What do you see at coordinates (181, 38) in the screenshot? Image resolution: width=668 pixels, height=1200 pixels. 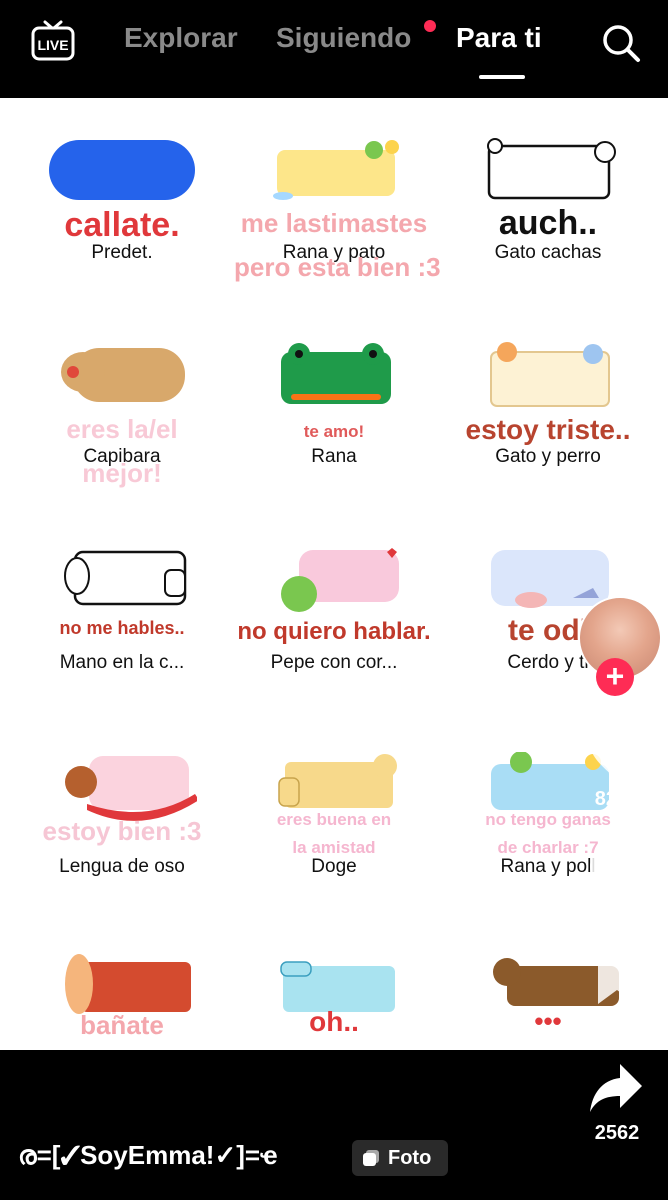 I see `tab-explorar: Explorar` at bounding box center [181, 38].